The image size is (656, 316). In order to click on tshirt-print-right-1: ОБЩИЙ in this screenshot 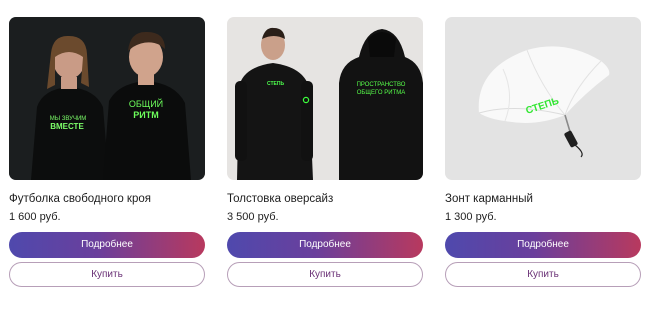, I will do `click(146, 103)`.